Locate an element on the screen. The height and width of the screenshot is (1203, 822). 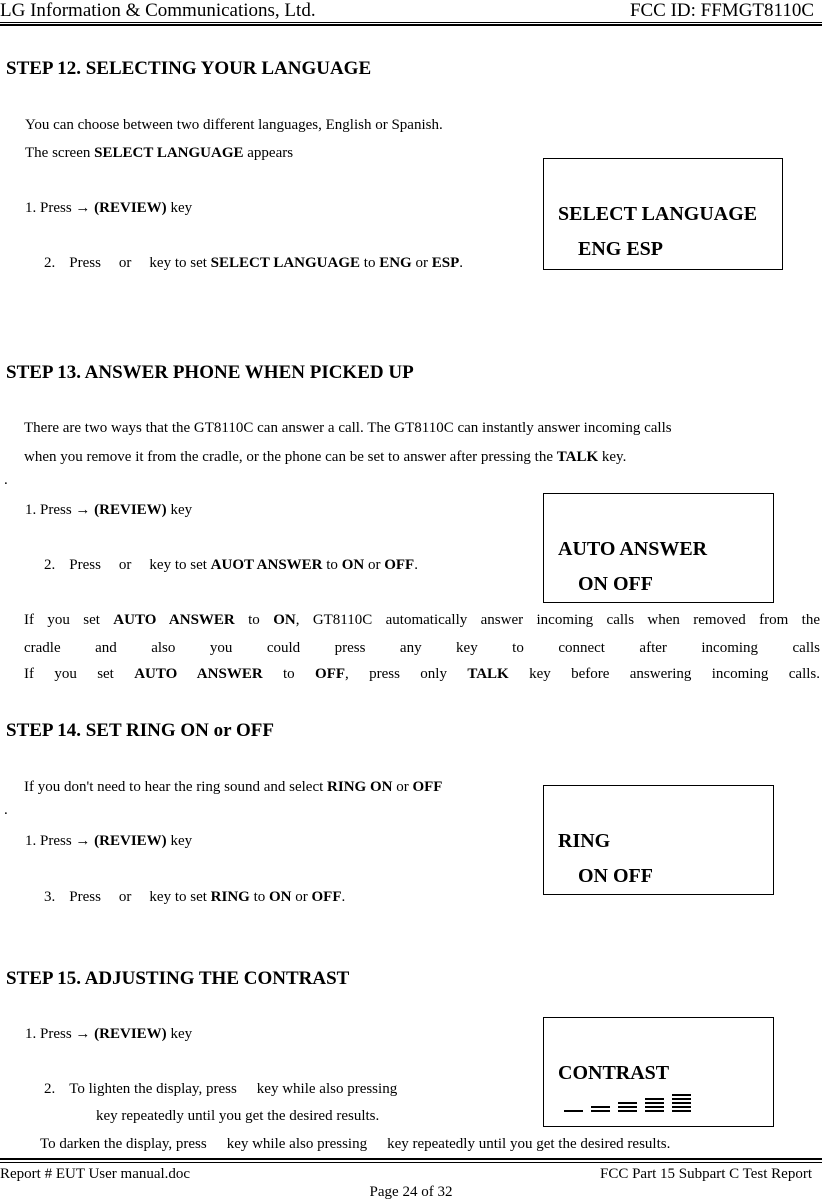
step-14-item-2: 3. Press or key to set RING to ON or OFF. is located at coordinates (195, 897).